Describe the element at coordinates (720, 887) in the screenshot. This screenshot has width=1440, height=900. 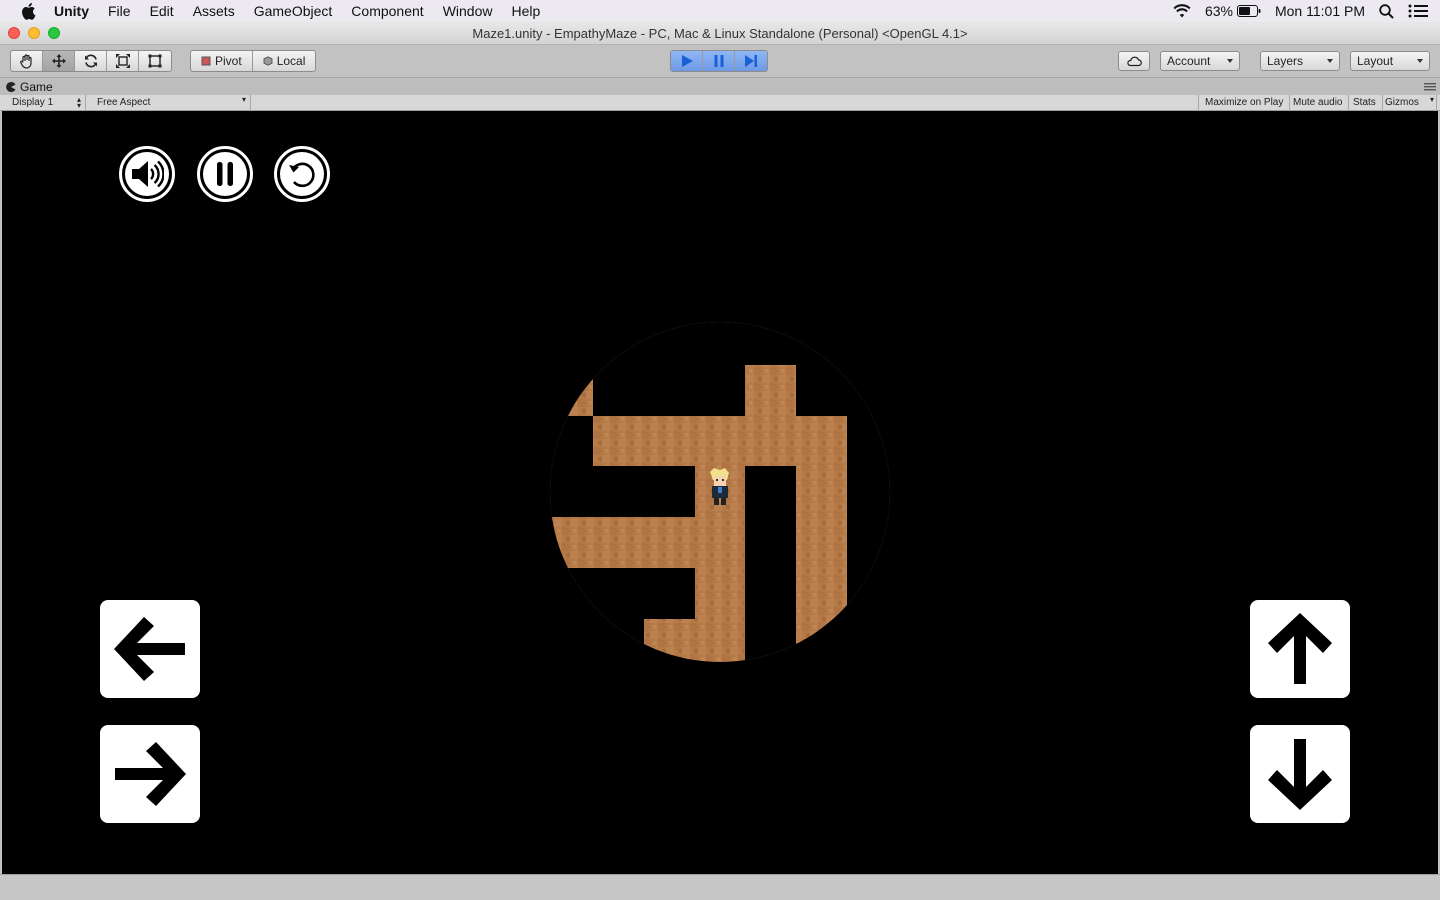
I see `editor-status-bar` at that location.